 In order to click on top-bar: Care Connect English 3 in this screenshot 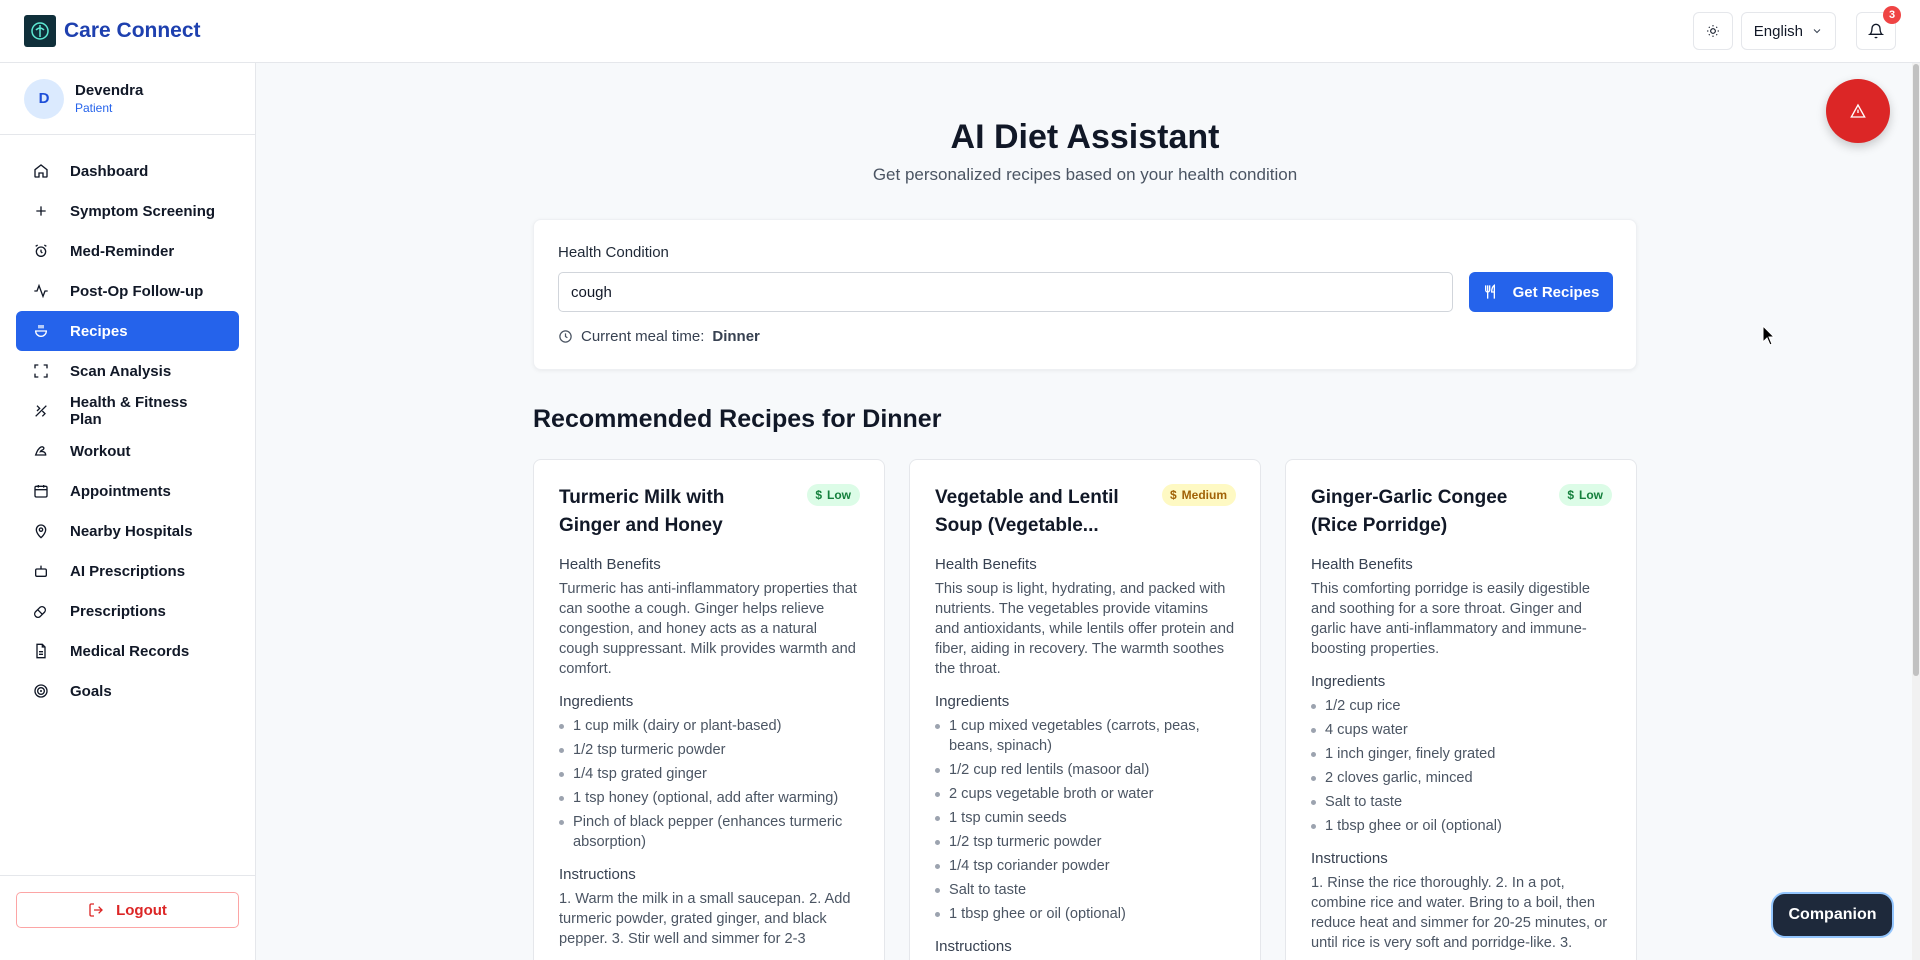, I will do `click(960, 31)`.